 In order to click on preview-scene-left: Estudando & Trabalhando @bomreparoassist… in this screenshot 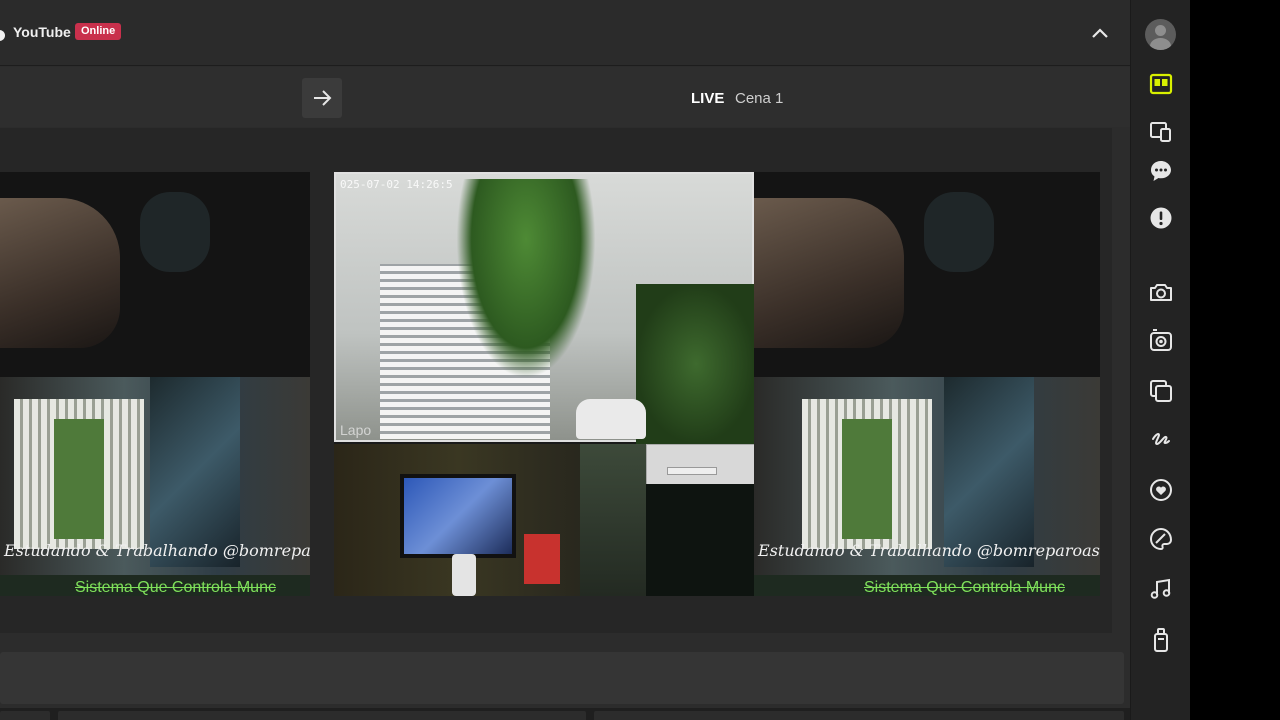, I will do `click(155, 384)`.